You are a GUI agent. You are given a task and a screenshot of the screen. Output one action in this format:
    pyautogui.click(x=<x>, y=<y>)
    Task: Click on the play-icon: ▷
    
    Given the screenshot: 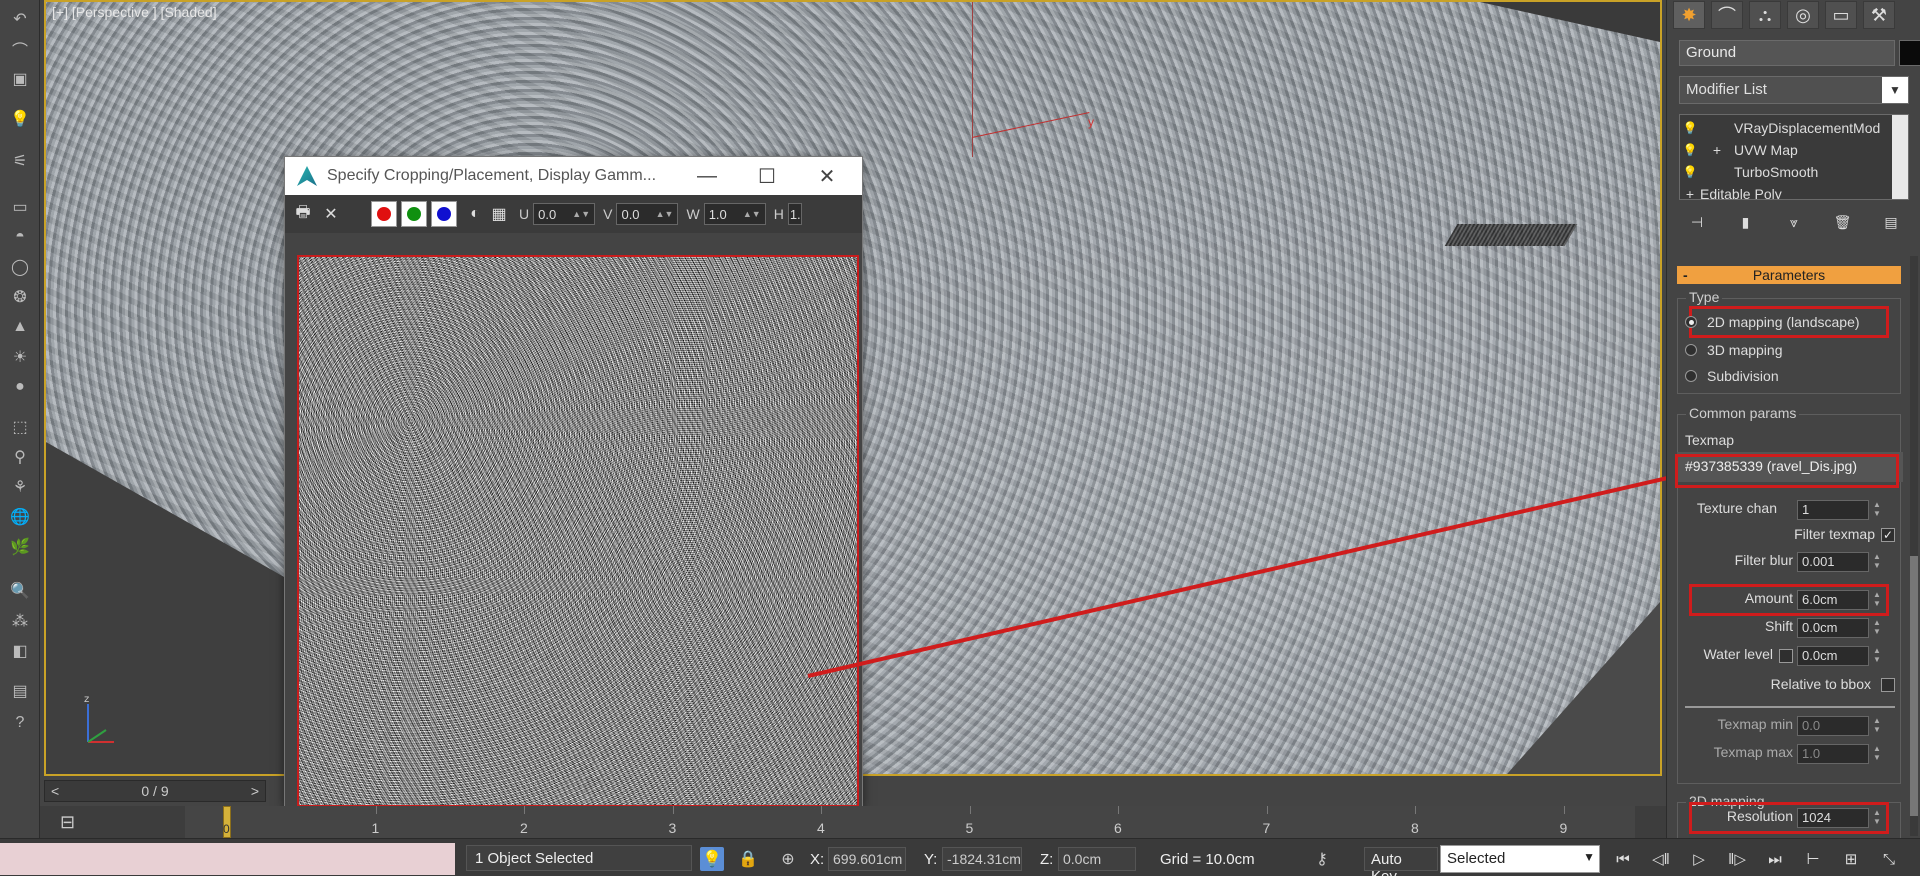 What is the action you would take?
    pyautogui.click(x=1699, y=859)
    